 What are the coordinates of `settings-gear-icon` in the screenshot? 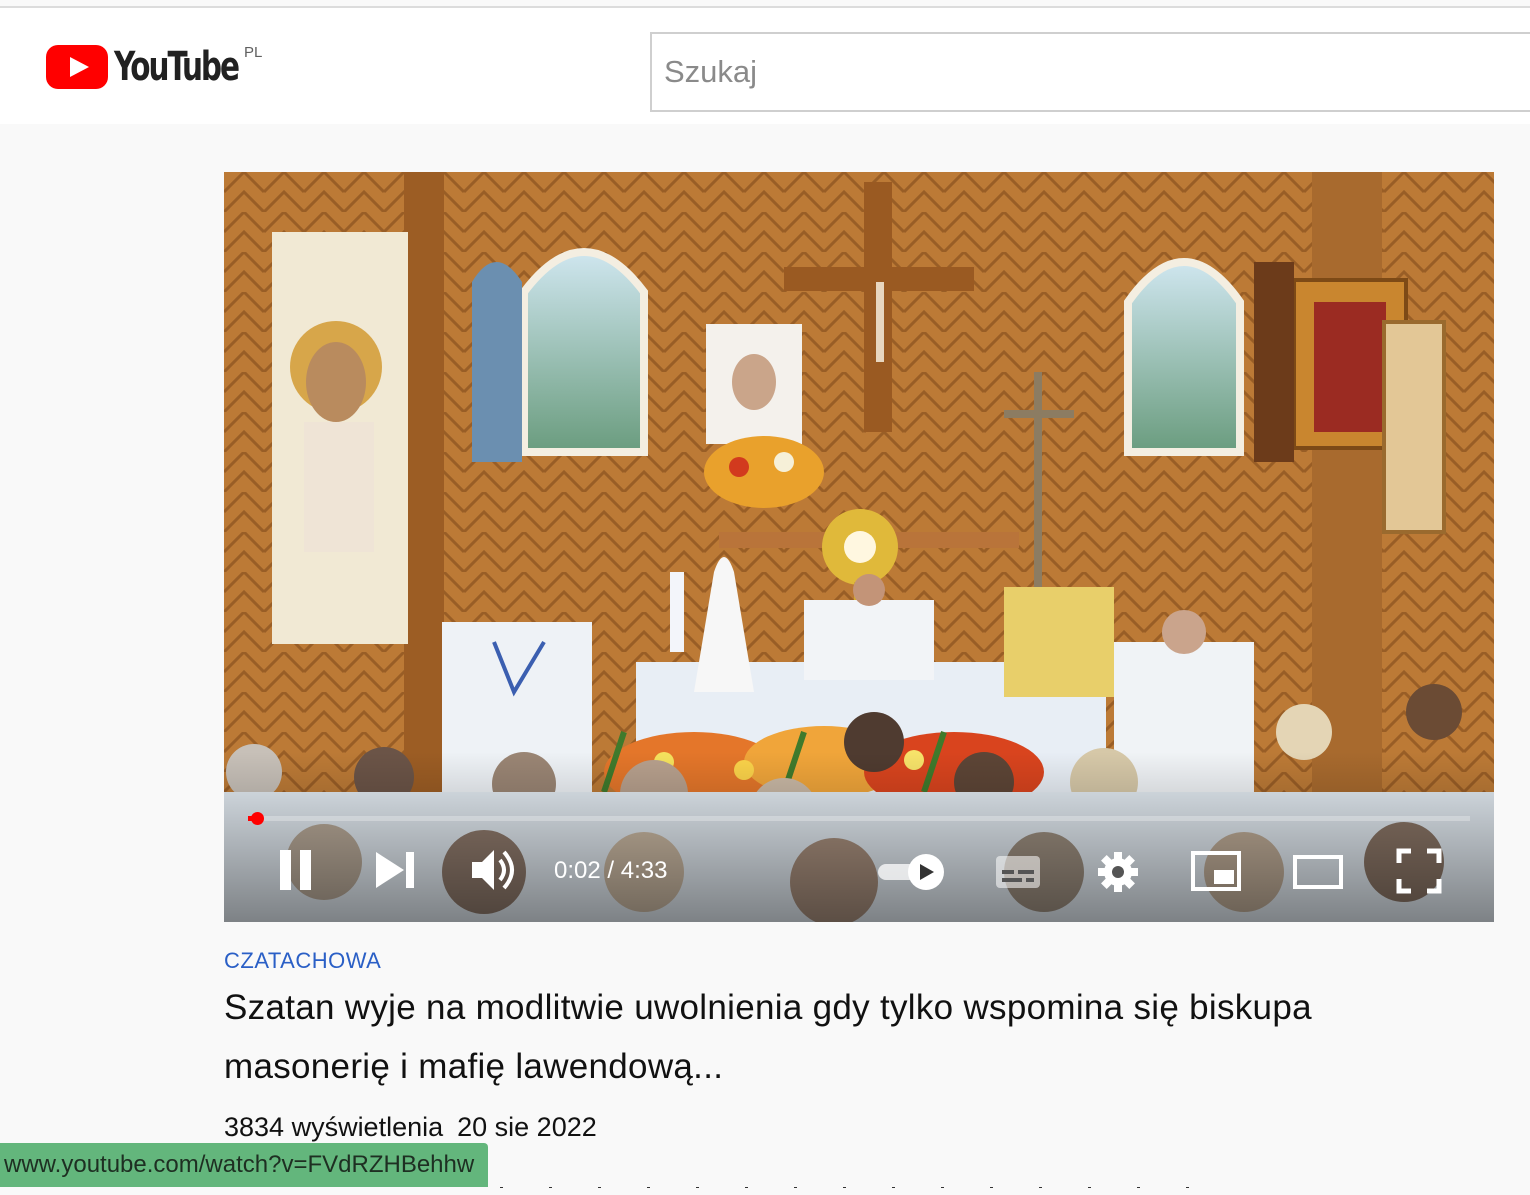 It's located at (1118, 872).